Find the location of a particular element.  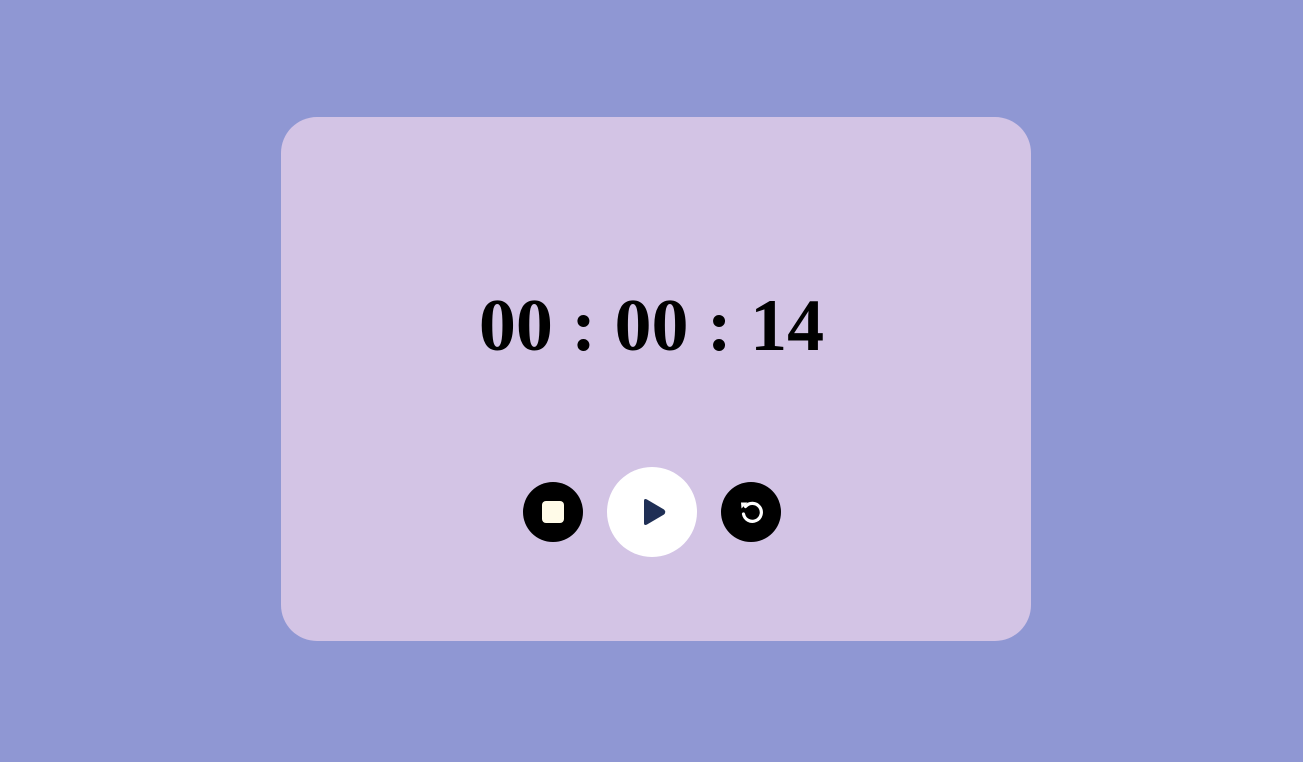

stop-icon is located at coordinates (553, 512).